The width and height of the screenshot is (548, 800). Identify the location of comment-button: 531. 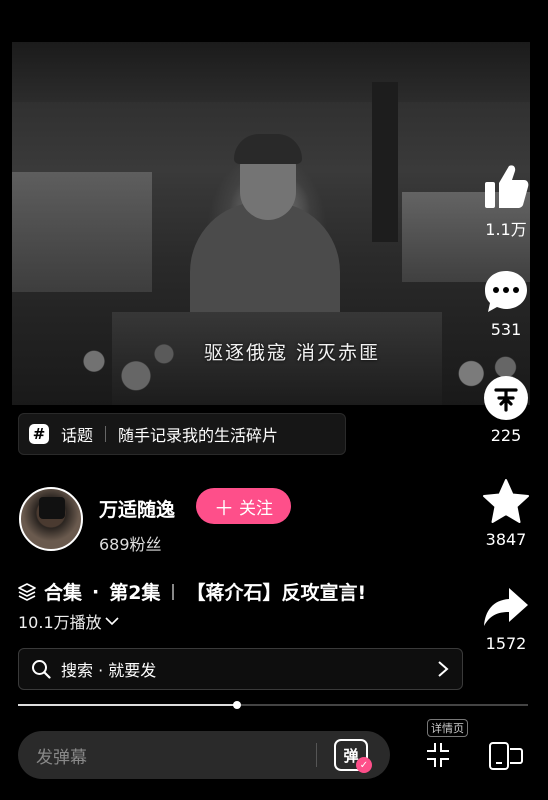
(506, 303).